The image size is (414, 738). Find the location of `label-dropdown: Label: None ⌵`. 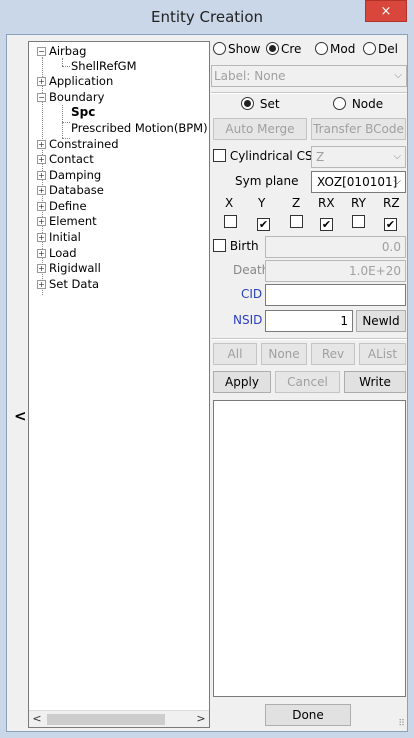

label-dropdown: Label: None ⌵ is located at coordinates (309, 76).